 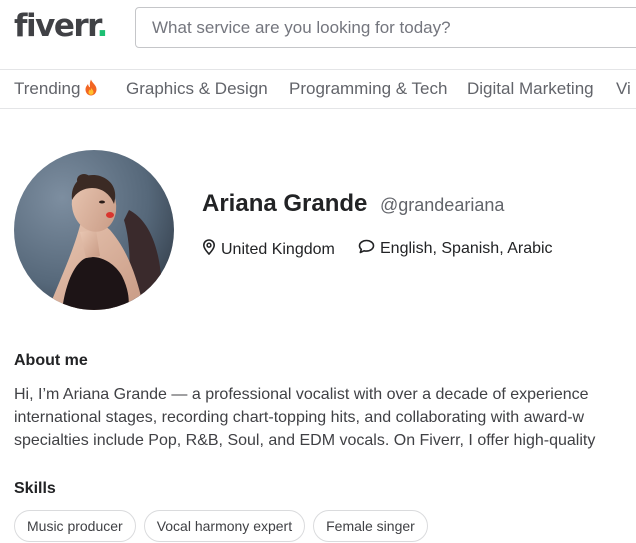 What do you see at coordinates (368, 89) in the screenshot?
I see `nav-item-programming-tech: Programming & Tech` at bounding box center [368, 89].